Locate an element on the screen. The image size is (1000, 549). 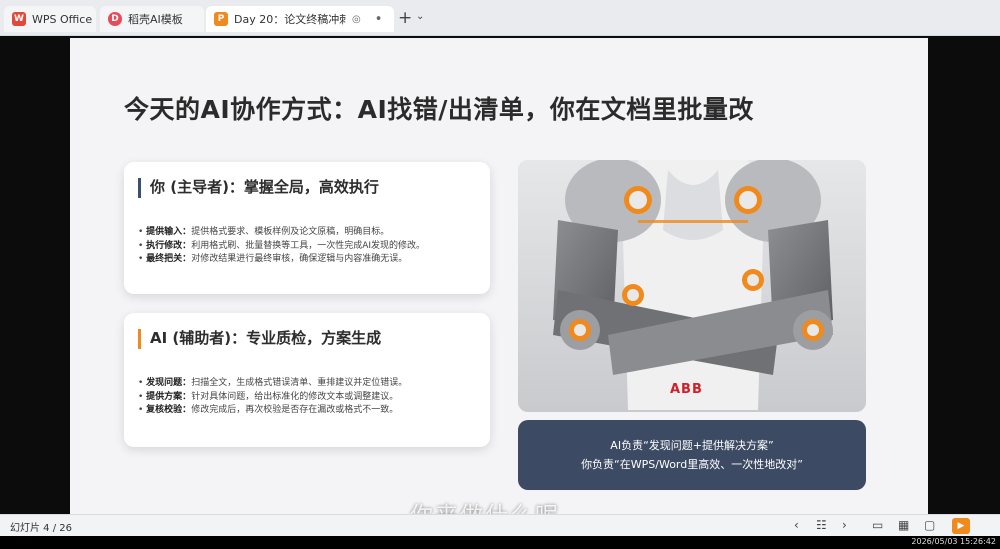
new-tab-plus-icon: + is located at coordinates (405, 18).